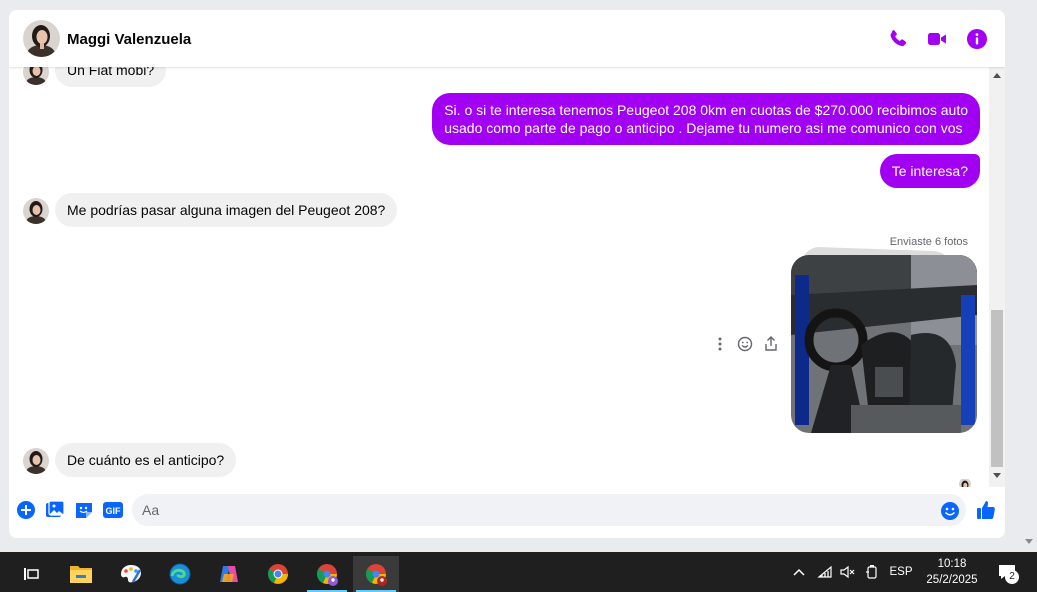  I want to click on contact-avatar, so click(41, 38).